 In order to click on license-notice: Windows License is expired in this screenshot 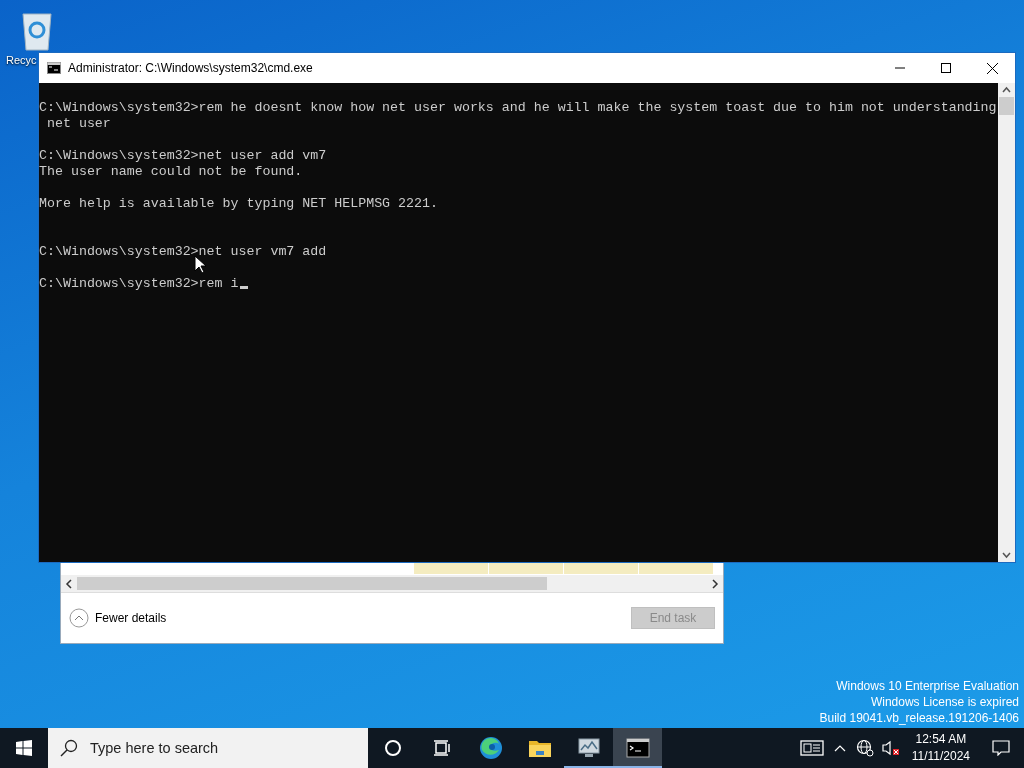, I will do `click(944, 702)`.